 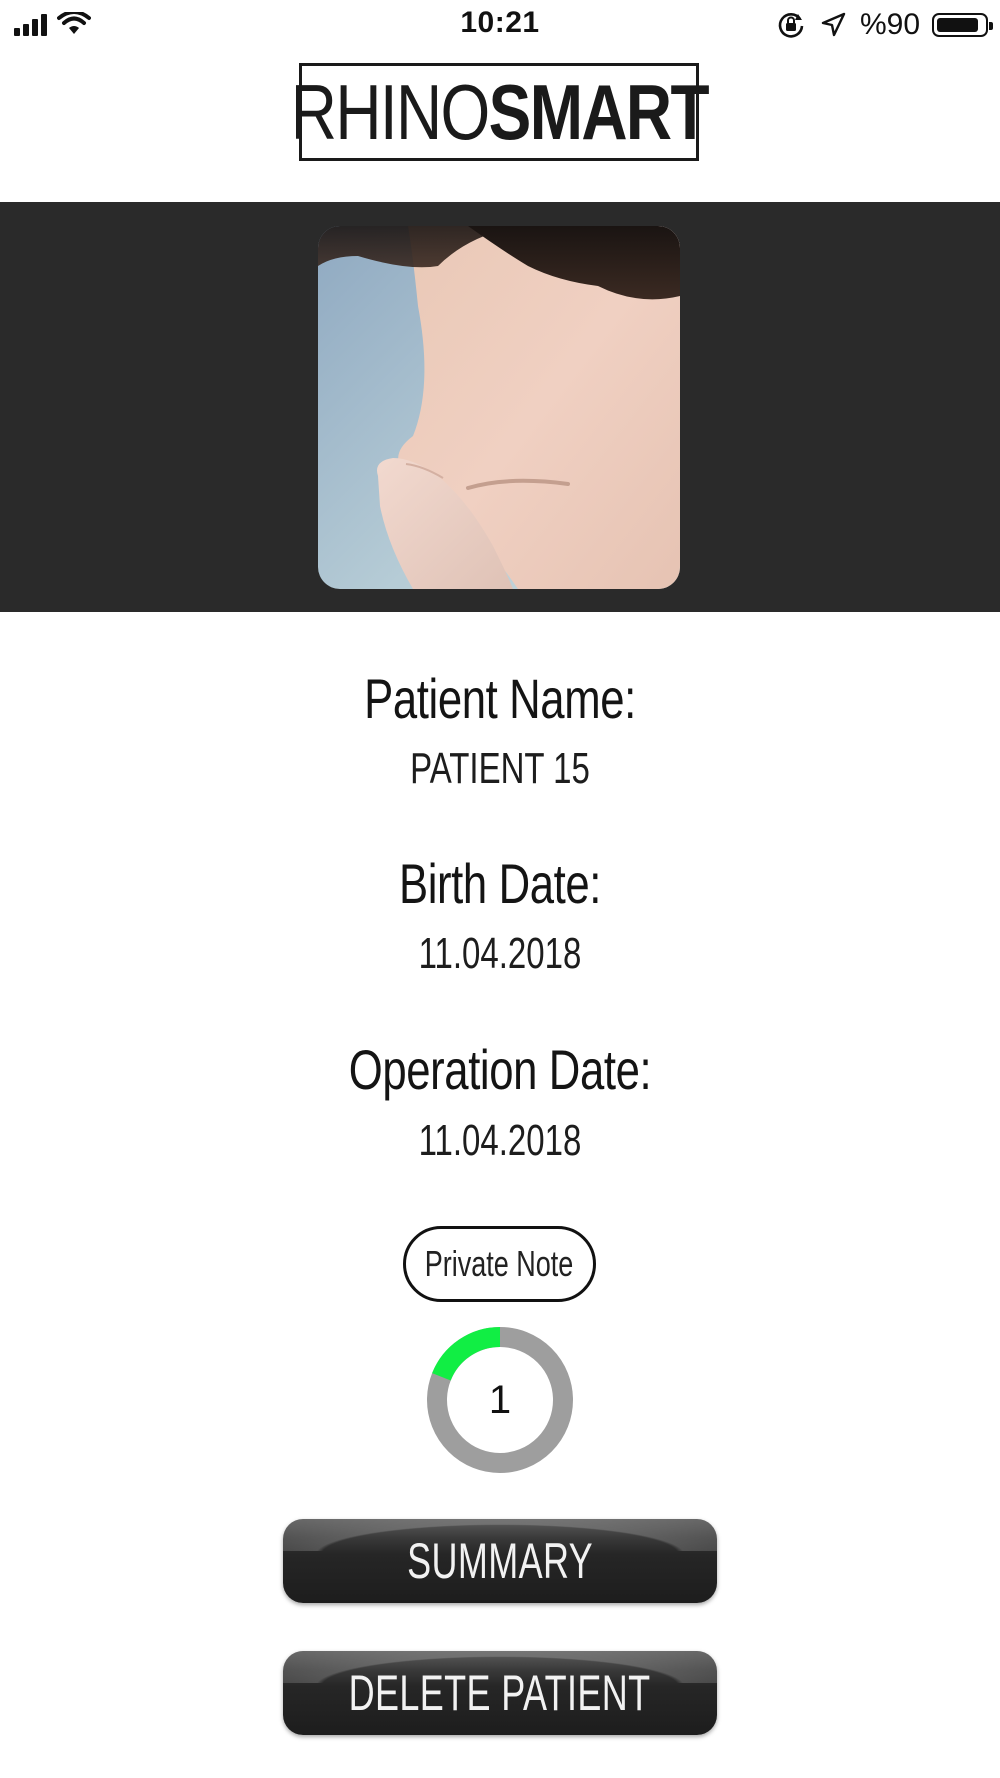 I want to click on status-bar-right: %90, so click(x=884, y=25).